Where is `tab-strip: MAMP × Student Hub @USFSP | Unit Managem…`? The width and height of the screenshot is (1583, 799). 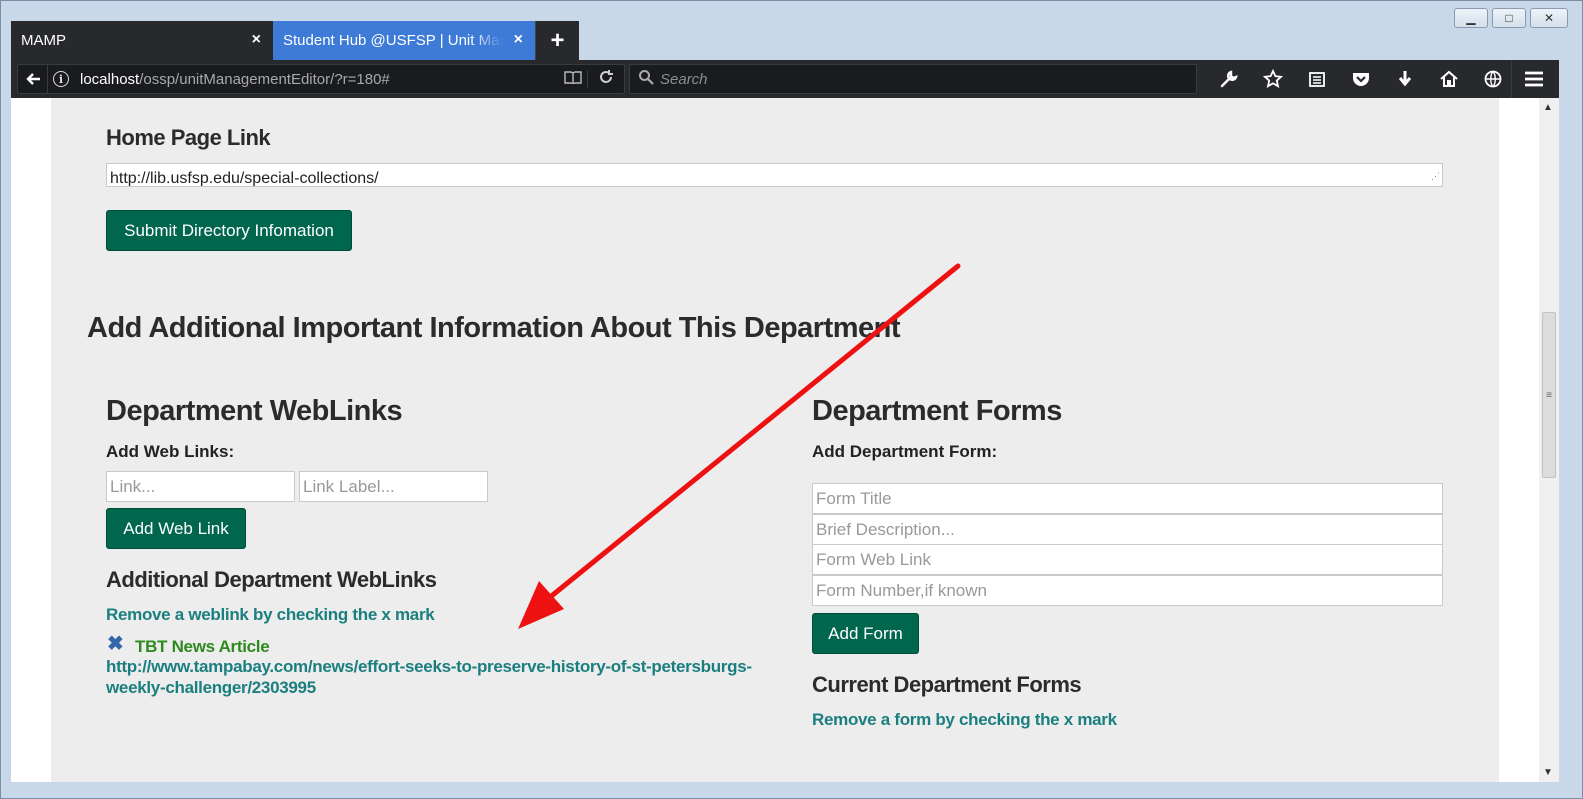
tab-strip: MAMP × Student Hub @USFSP | Unit Managem… is located at coordinates (295, 40).